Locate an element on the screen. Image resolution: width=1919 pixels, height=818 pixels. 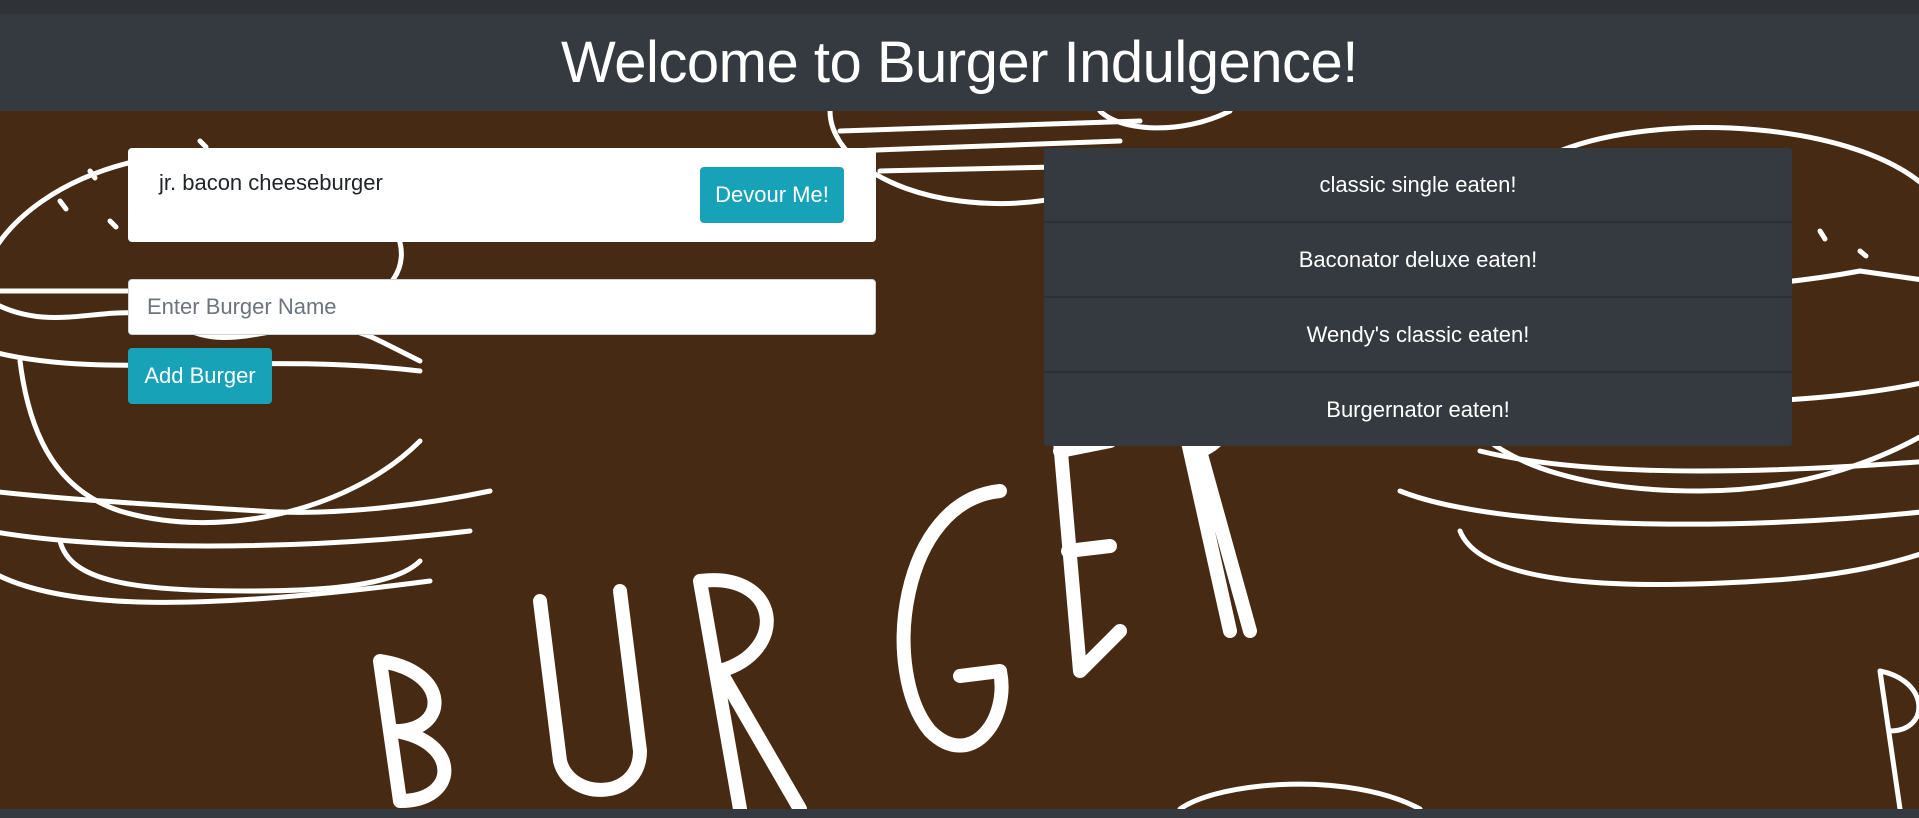
list-item: Wendy's classic eaten! is located at coordinates (1418, 335).